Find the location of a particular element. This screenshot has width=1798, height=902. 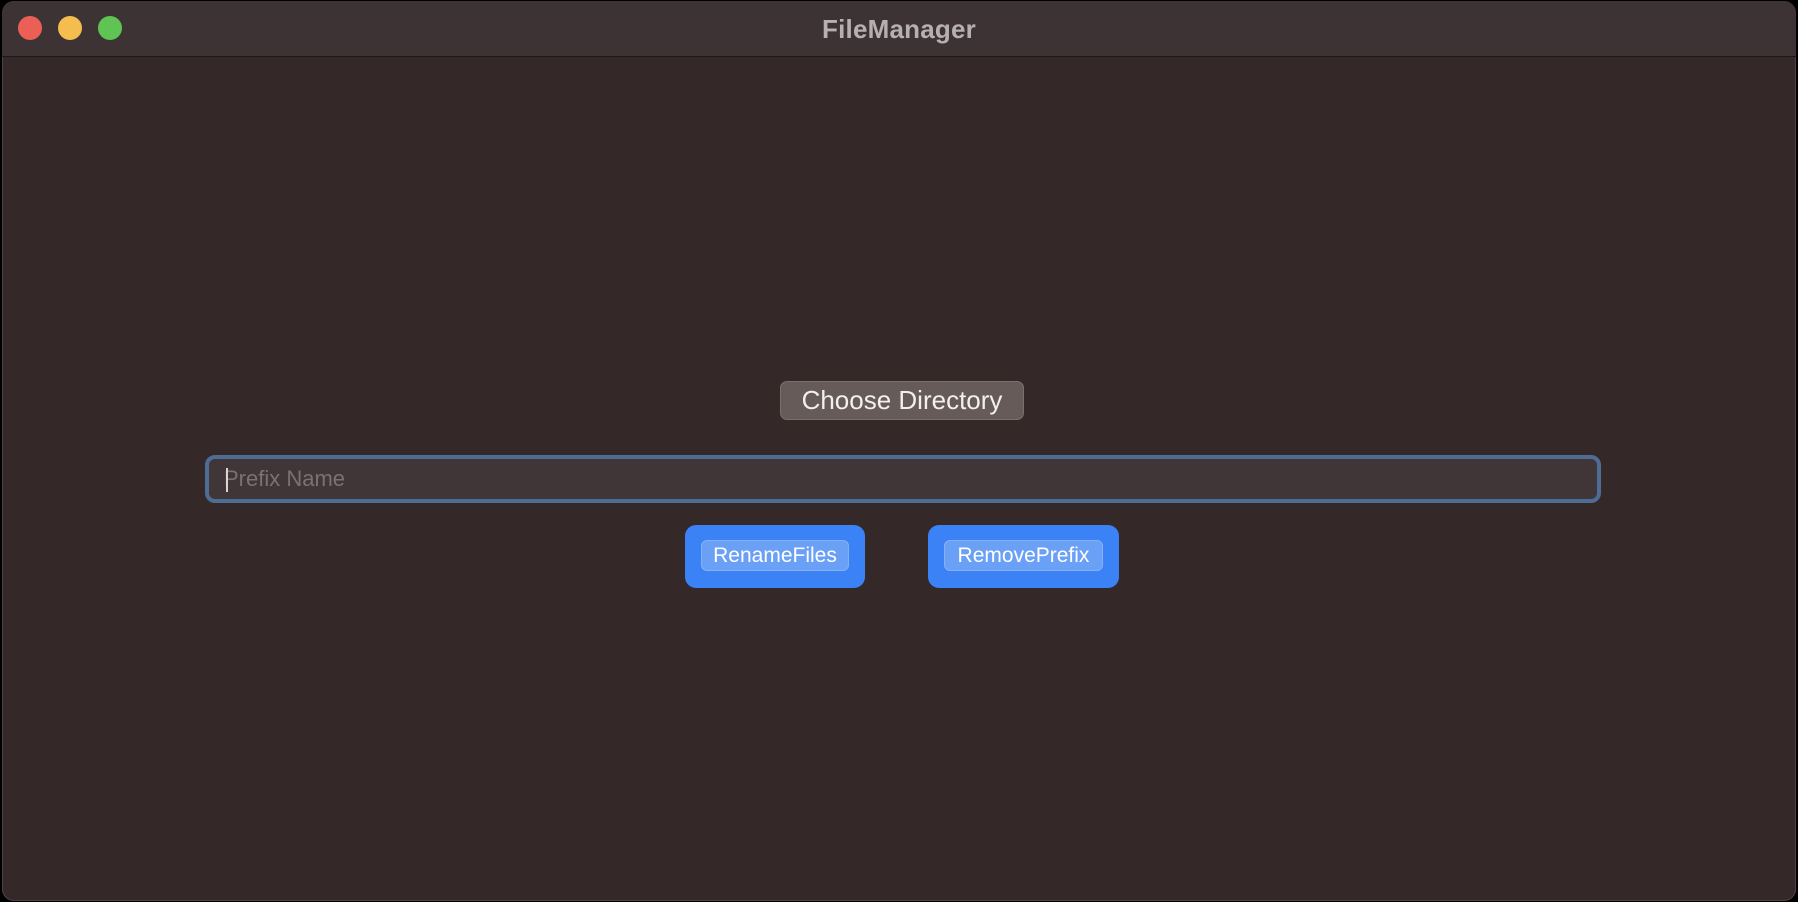

rename-files-button: RenameFiles is located at coordinates (775, 555).